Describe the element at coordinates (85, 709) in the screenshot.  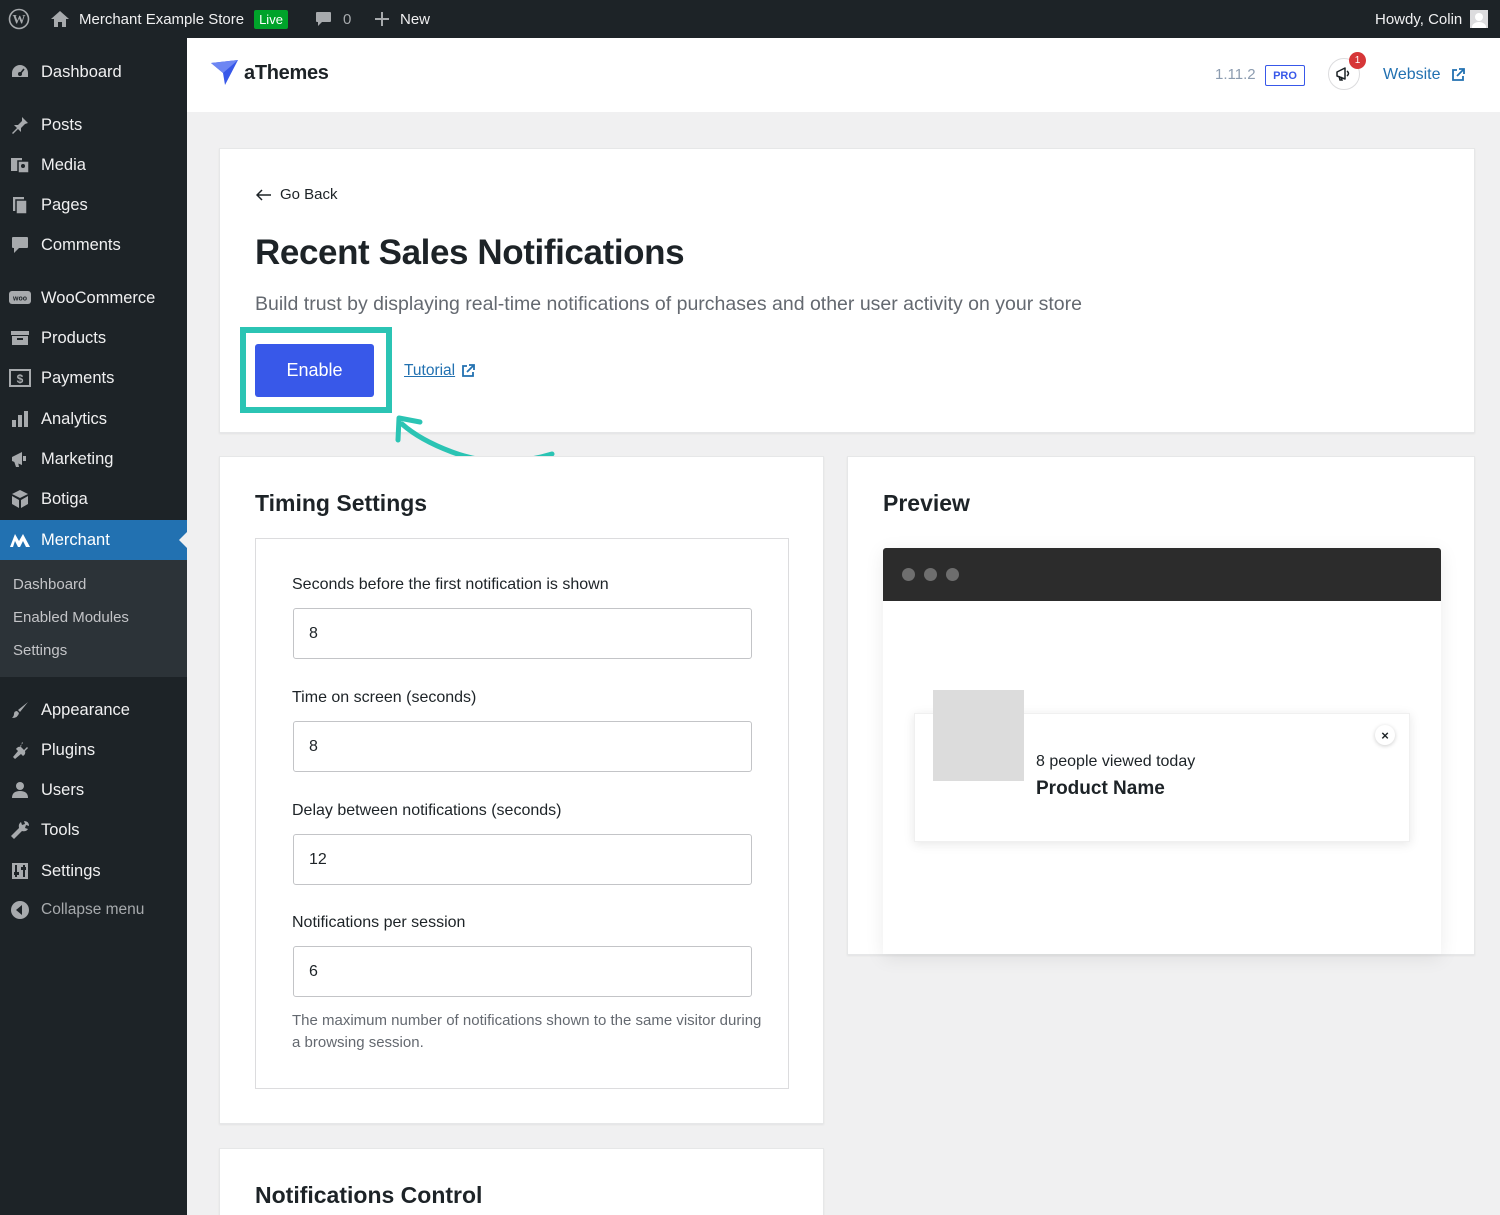
I see `sidebar-item-label: Appearance` at that location.